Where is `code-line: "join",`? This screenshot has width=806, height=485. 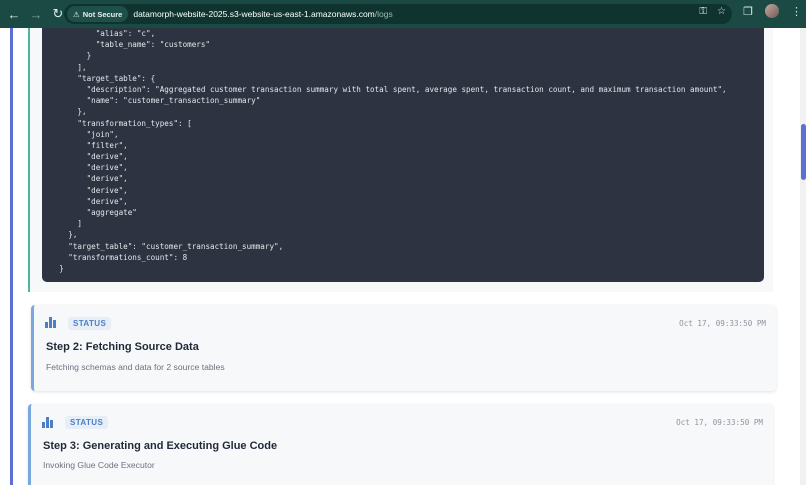
code-line: "join", is located at coordinates (84, 134).